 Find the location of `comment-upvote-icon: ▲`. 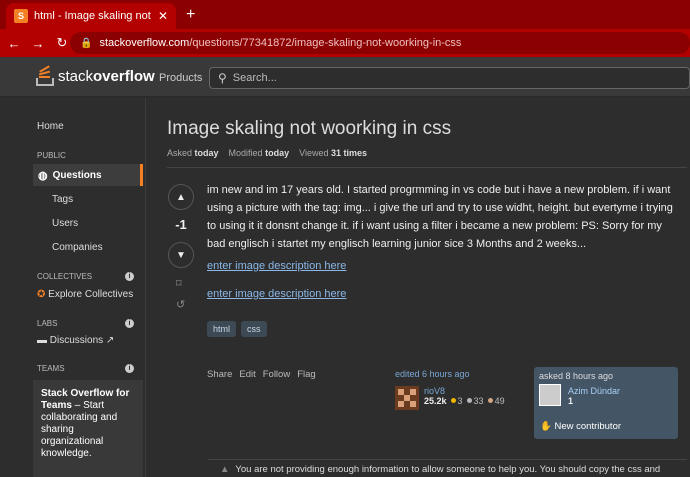

comment-upvote-icon: ▲ is located at coordinates (224, 469).